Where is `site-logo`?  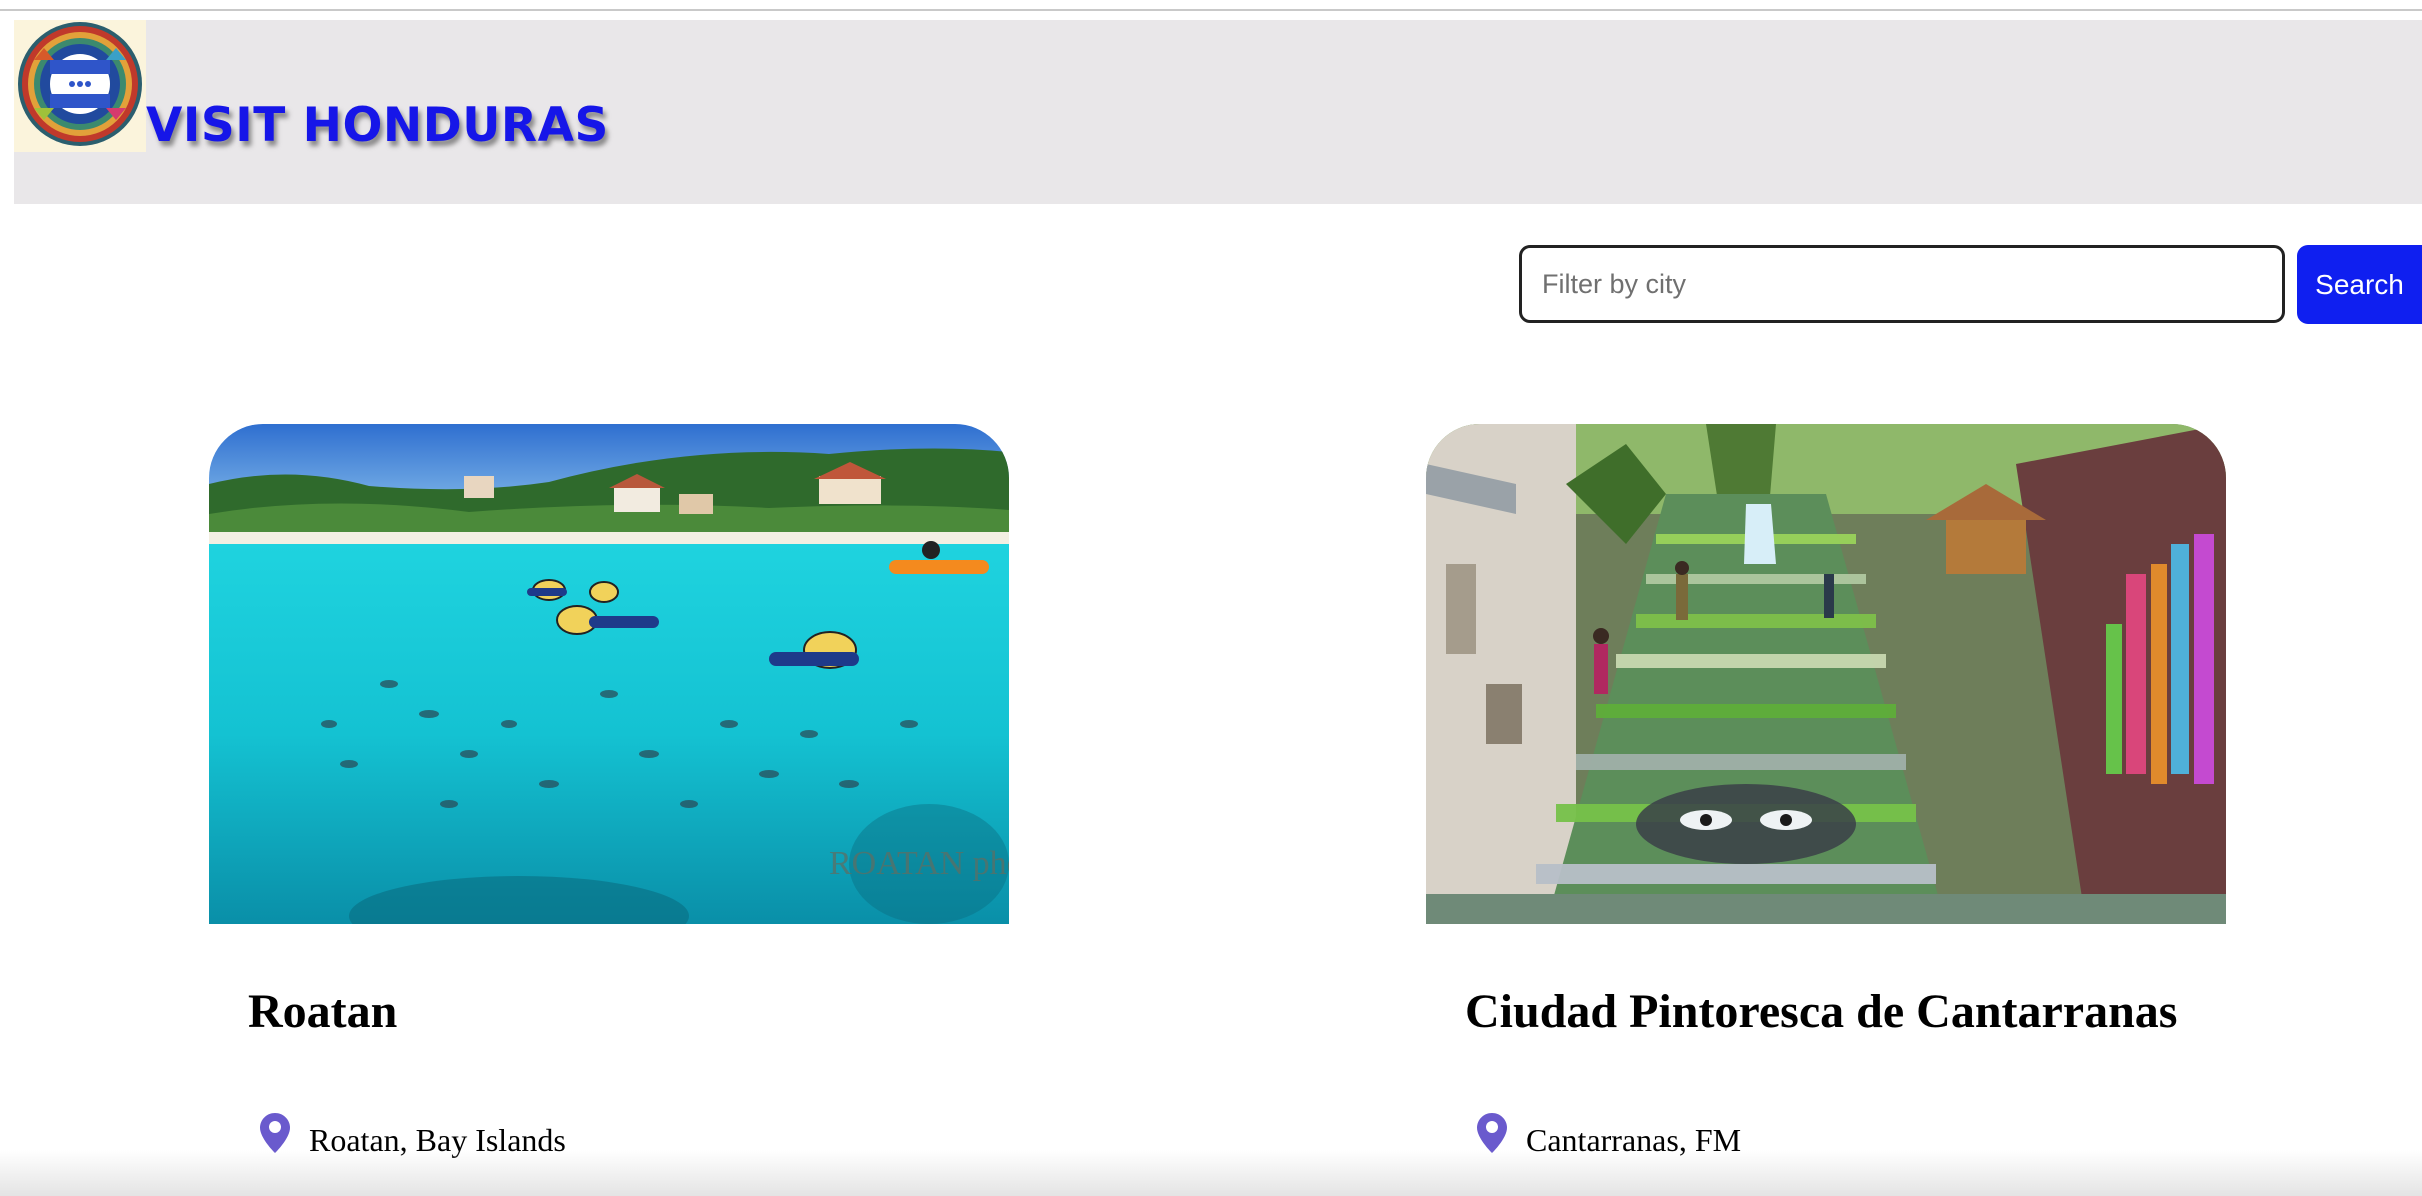
site-logo is located at coordinates (80, 86).